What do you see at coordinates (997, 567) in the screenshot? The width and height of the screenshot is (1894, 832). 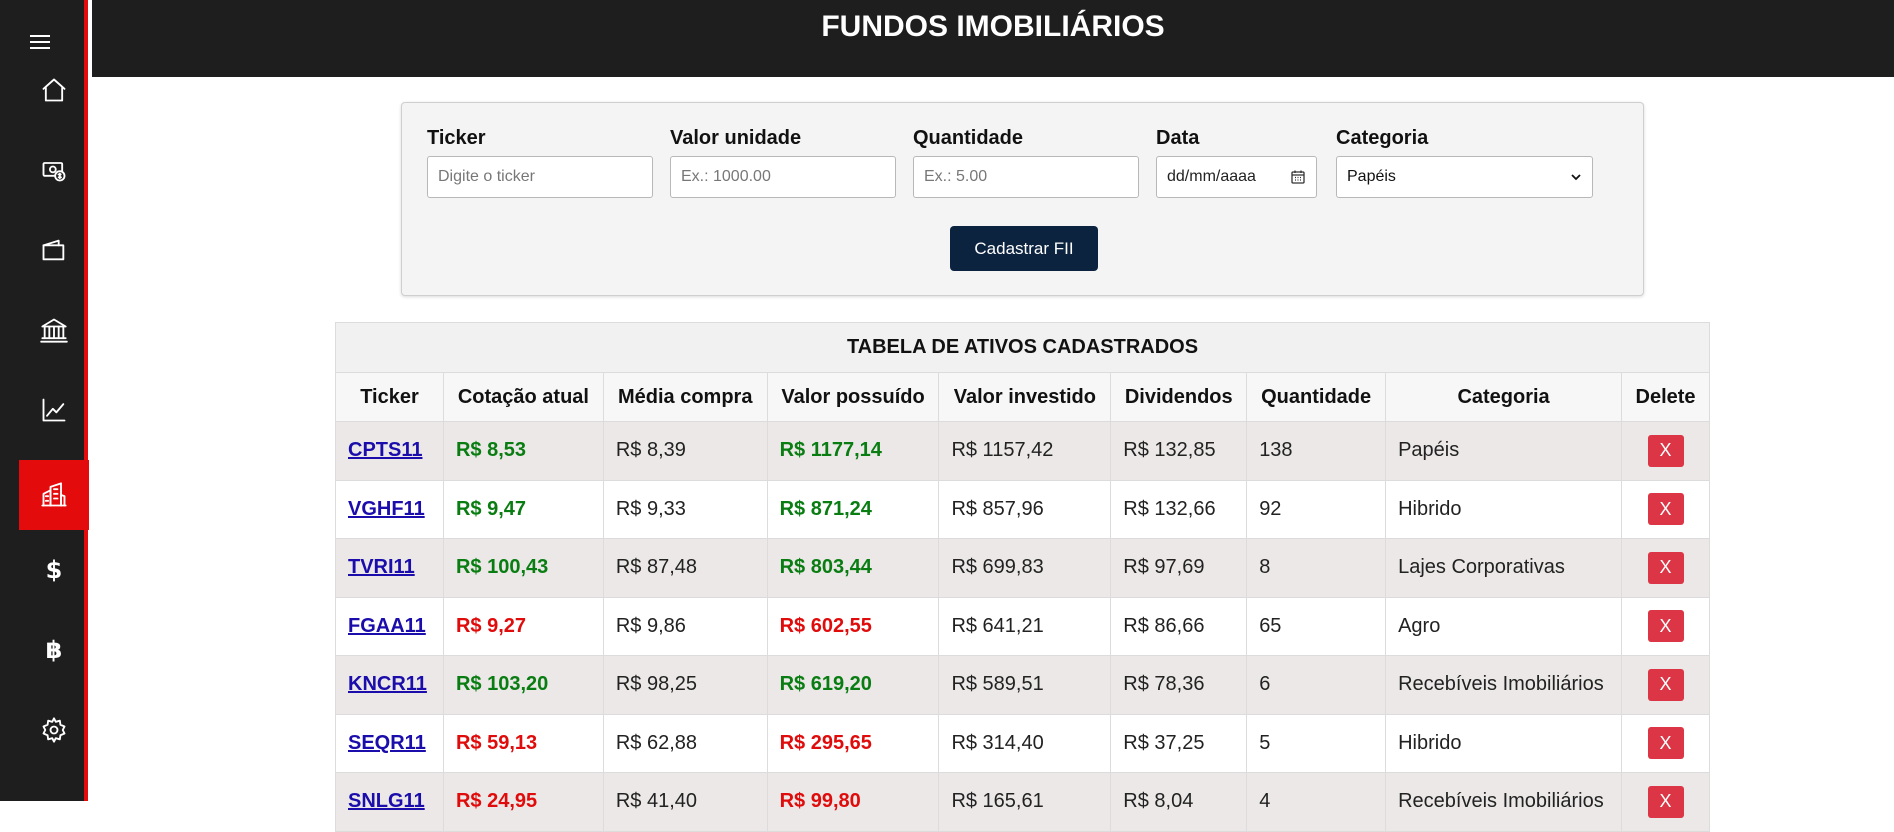 I see `valor-investido-cell: R$ 699,83` at bounding box center [997, 567].